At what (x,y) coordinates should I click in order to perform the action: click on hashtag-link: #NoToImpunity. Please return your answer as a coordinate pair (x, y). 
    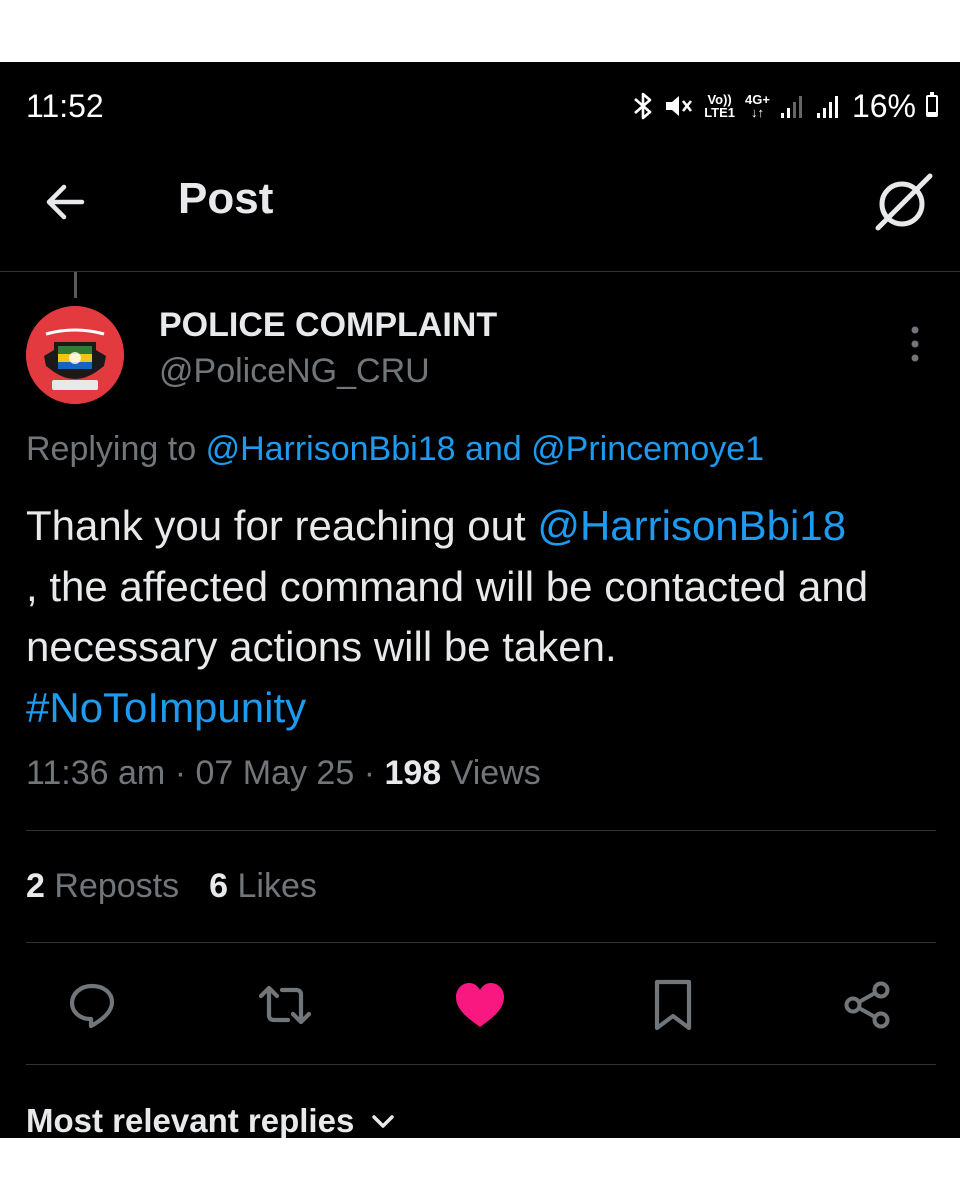
    Looking at the image, I should click on (166, 707).